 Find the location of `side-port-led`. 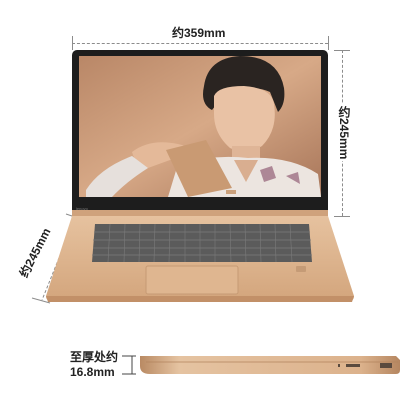

side-port-led is located at coordinates (339, 365).